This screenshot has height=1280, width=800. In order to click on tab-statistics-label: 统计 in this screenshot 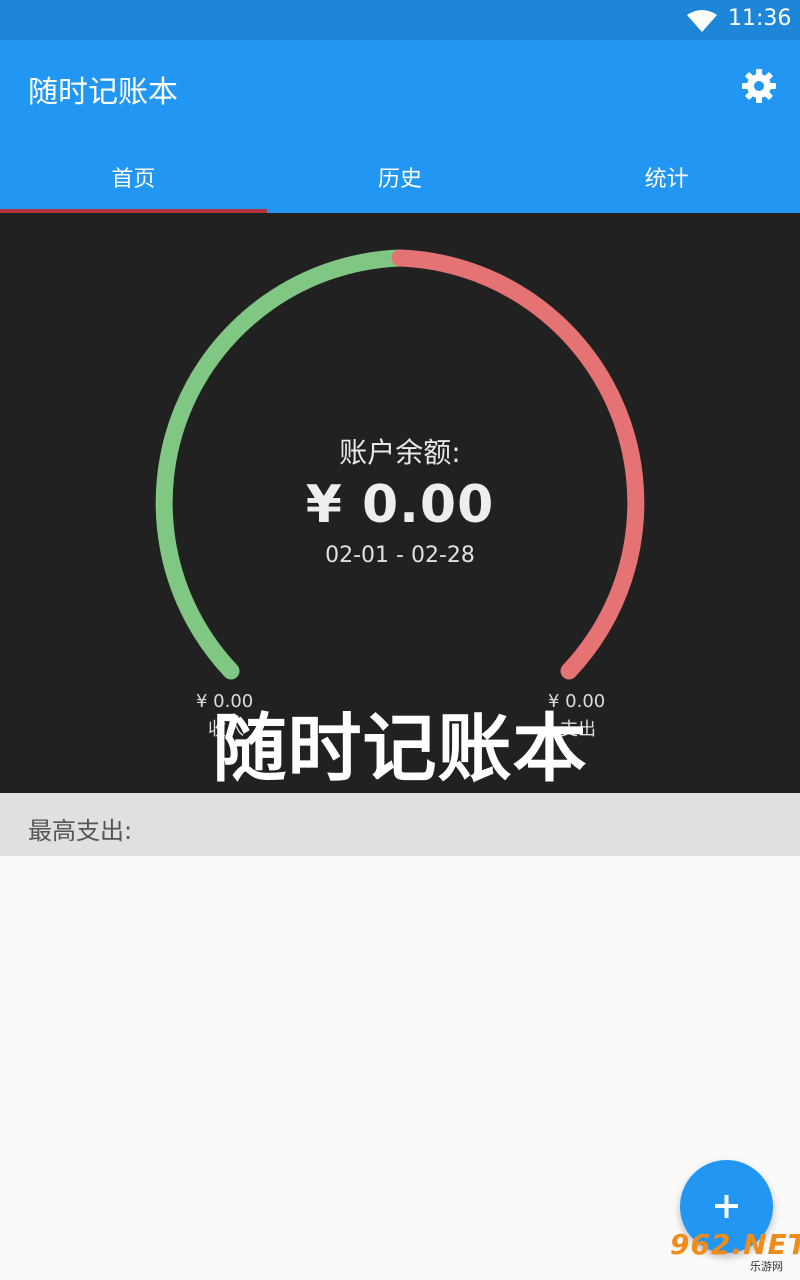, I will do `click(666, 179)`.